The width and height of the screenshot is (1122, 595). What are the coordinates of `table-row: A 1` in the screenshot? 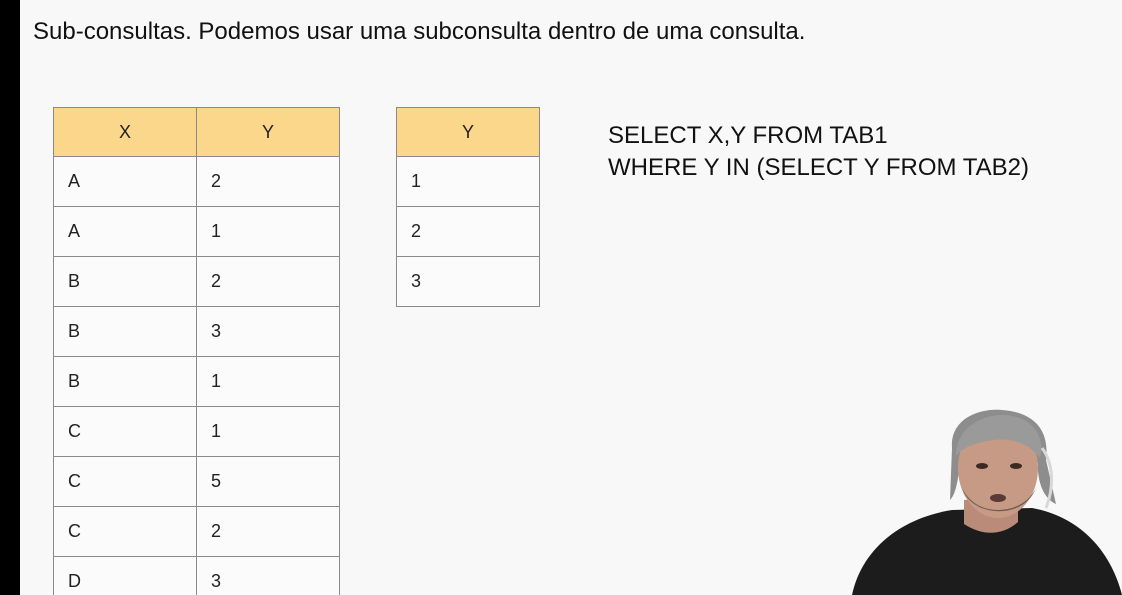 It's located at (196, 231).